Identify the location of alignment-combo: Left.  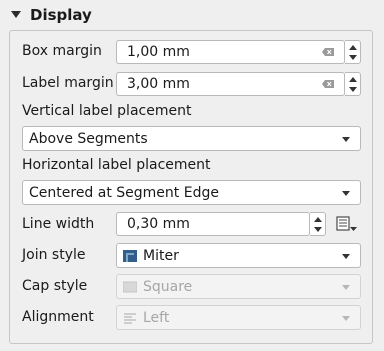
(238, 317).